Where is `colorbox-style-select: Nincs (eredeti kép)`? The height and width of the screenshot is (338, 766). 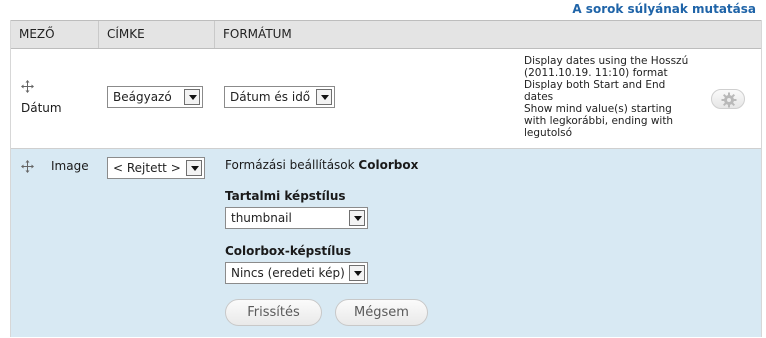 colorbox-style-select: Nincs (eredeti kép) is located at coordinates (296, 273).